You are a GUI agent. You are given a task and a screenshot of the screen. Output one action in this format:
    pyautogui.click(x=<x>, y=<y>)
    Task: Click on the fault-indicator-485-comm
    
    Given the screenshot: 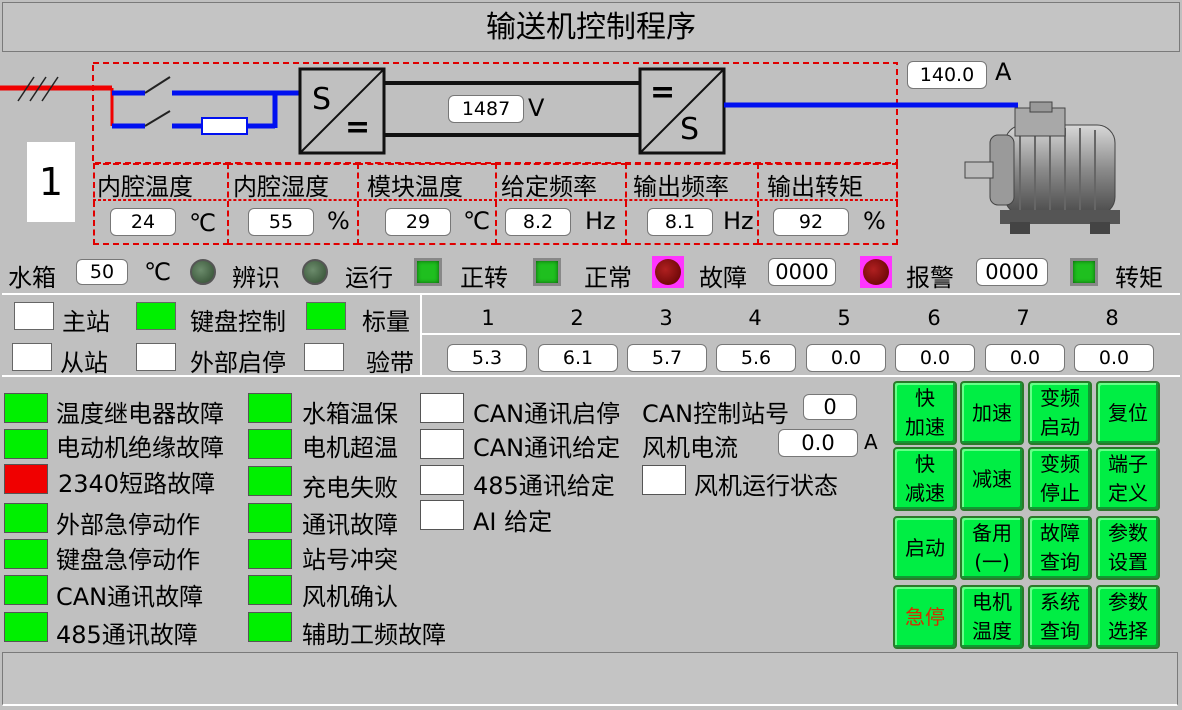 What is the action you would take?
    pyautogui.click(x=26, y=627)
    